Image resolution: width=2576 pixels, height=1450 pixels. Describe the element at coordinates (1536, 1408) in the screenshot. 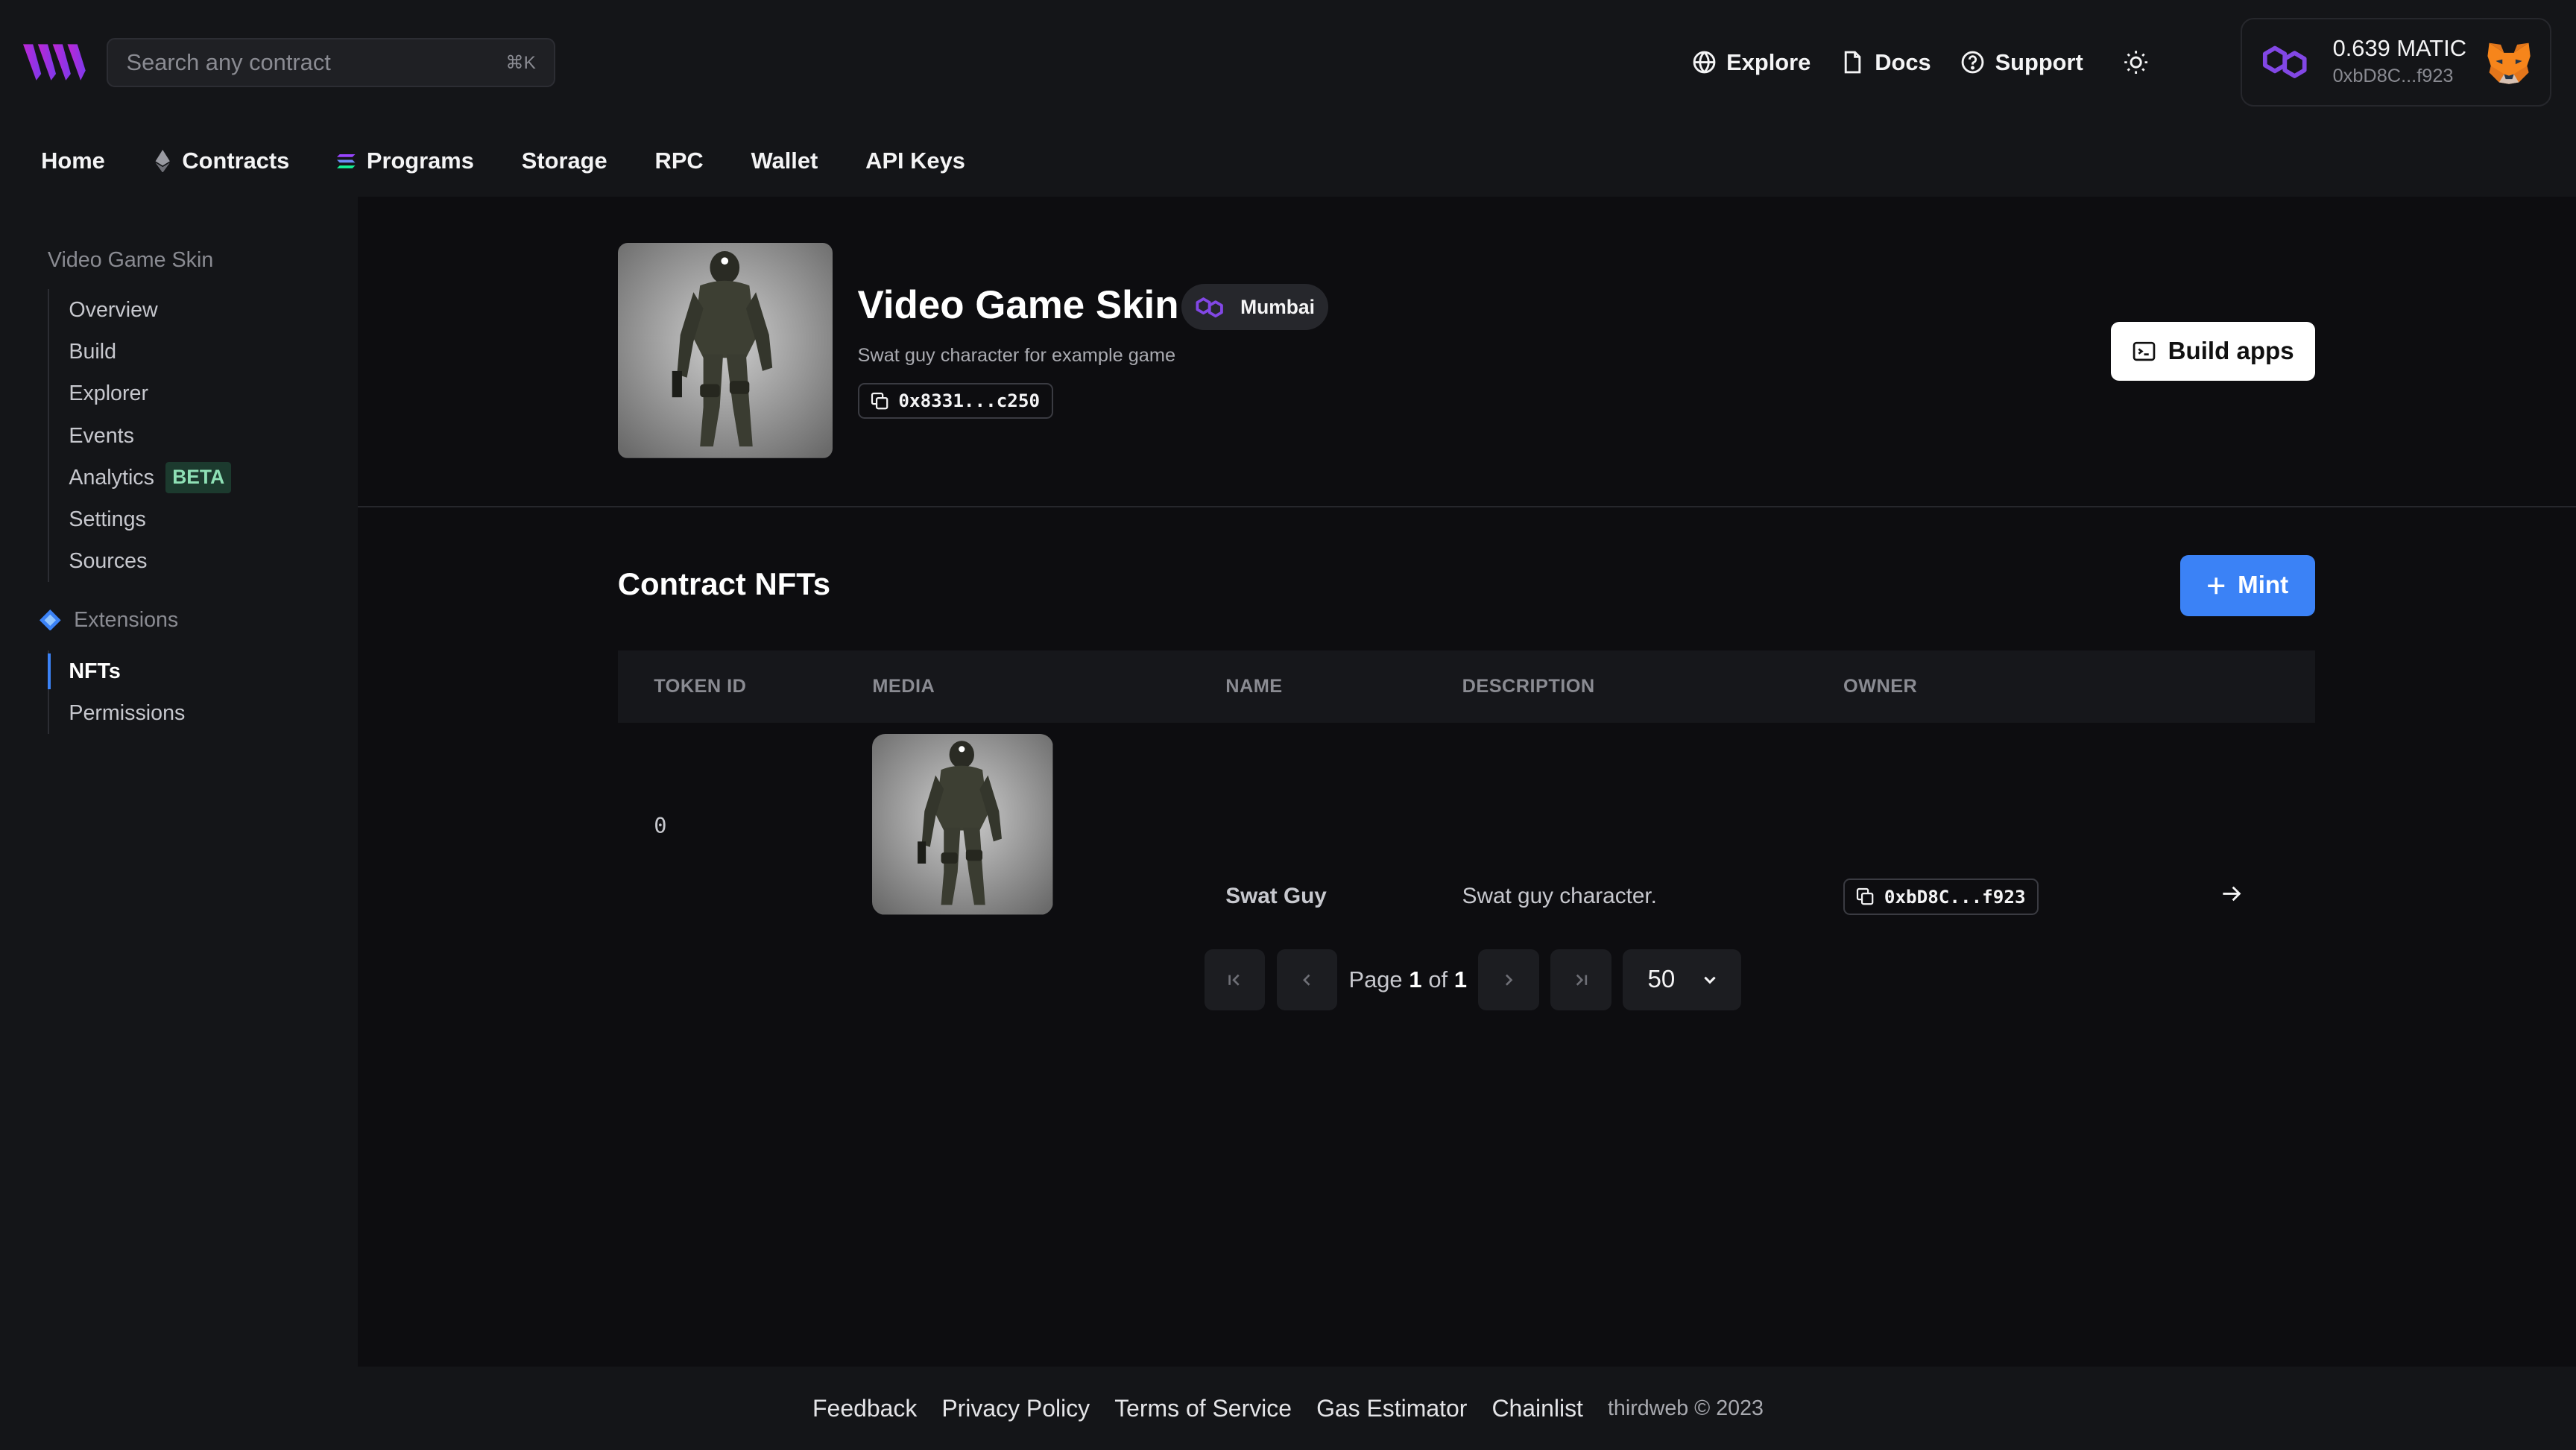

I see `footer-link-chainlist: Chainlist` at that location.